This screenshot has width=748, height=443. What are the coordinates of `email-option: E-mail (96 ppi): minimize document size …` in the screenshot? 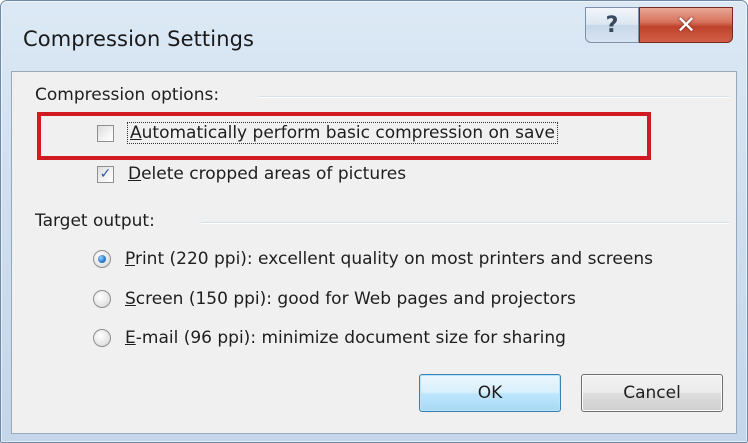 It's located at (329, 338).